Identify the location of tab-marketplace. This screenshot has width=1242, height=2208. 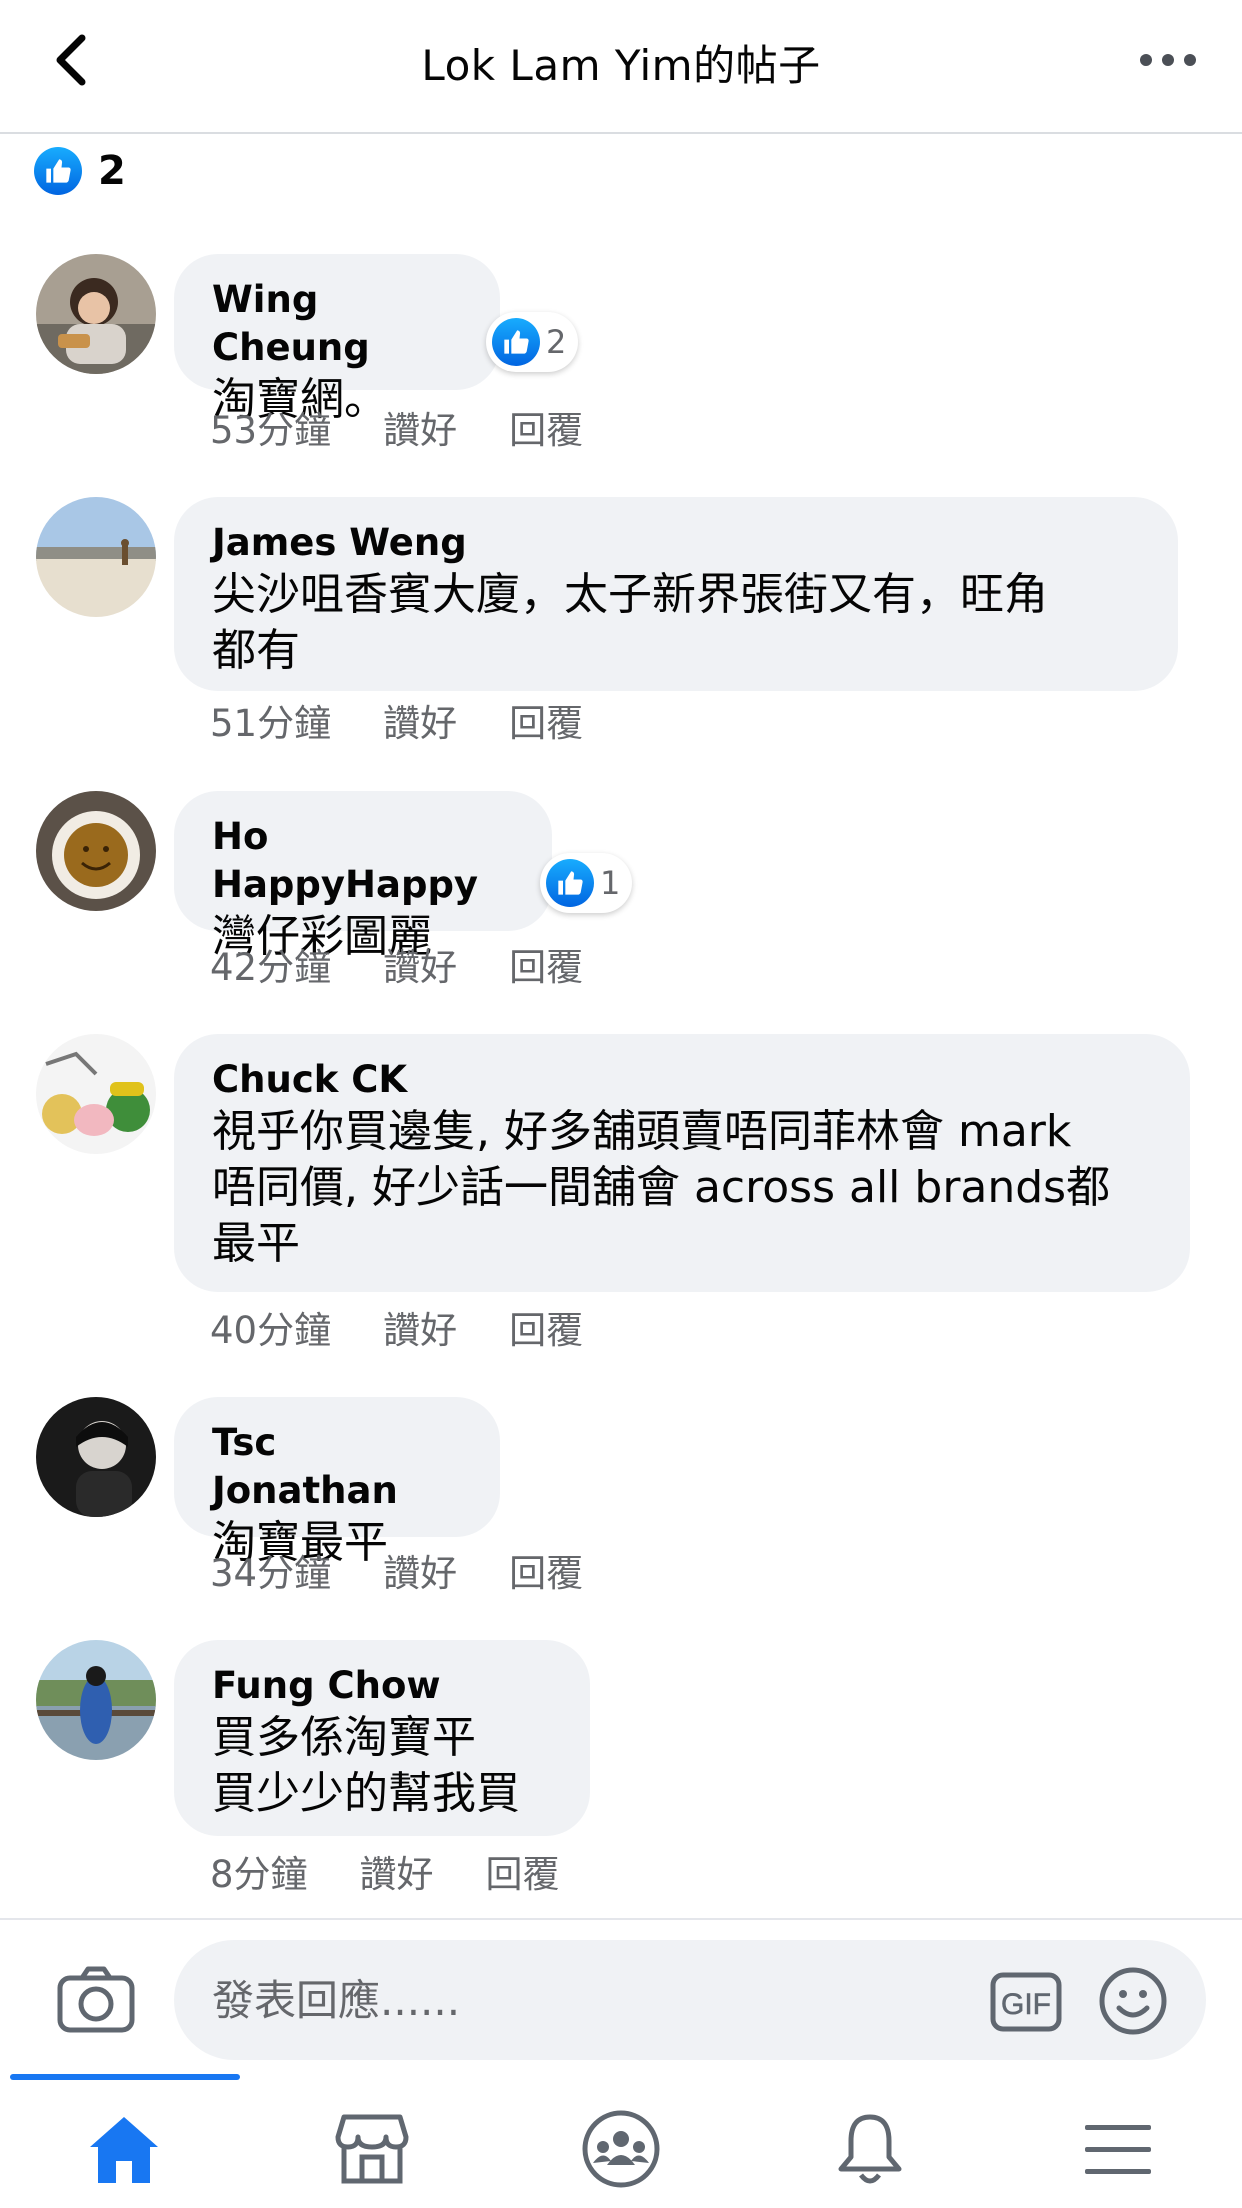
(372, 2149).